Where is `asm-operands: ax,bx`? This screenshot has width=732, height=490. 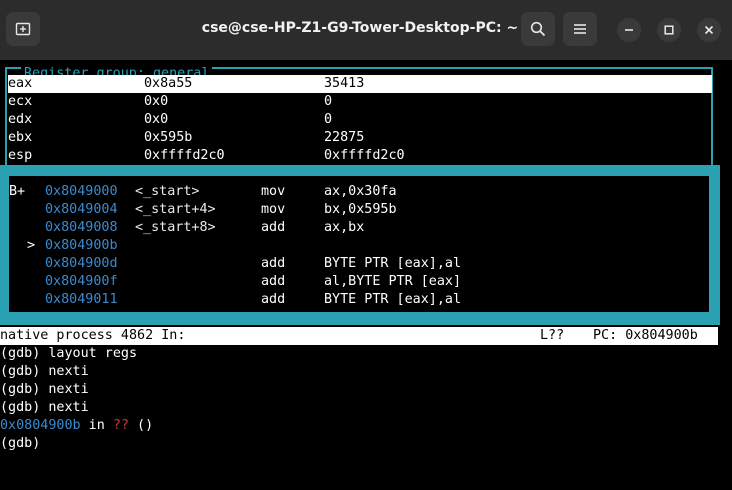 asm-operands: ax,bx is located at coordinates (344, 227).